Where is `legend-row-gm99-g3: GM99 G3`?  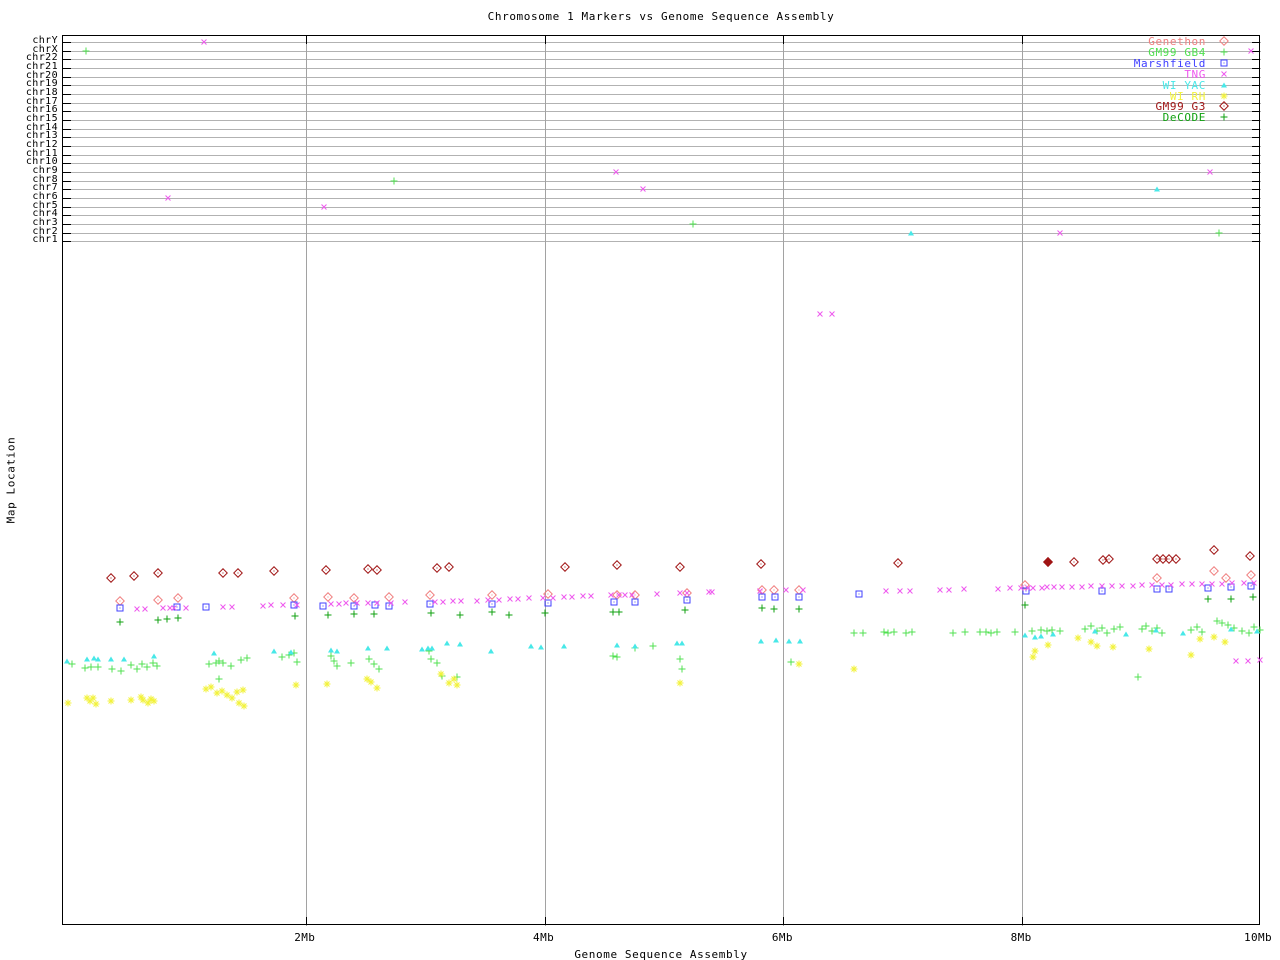
legend-row-gm99-g3: GM99 G3 is located at coordinates (1137, 106).